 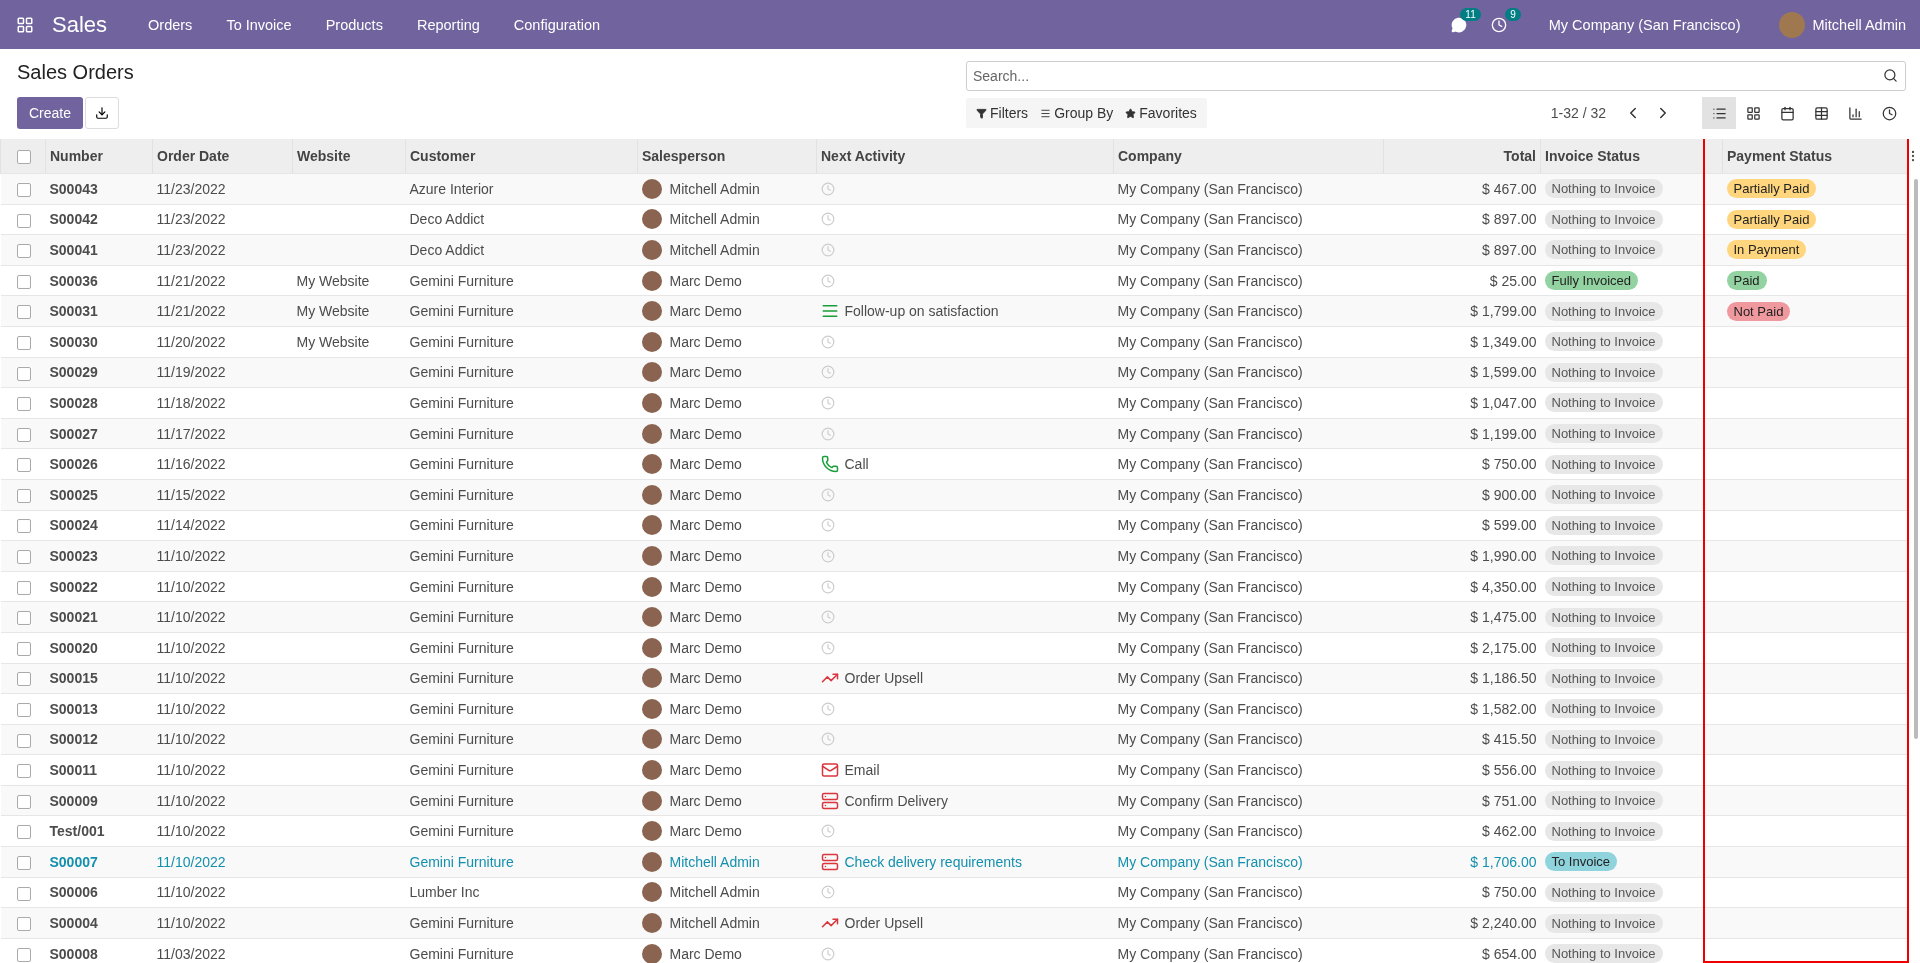 What do you see at coordinates (73, 280) in the screenshot?
I see `order-number: S00036` at bounding box center [73, 280].